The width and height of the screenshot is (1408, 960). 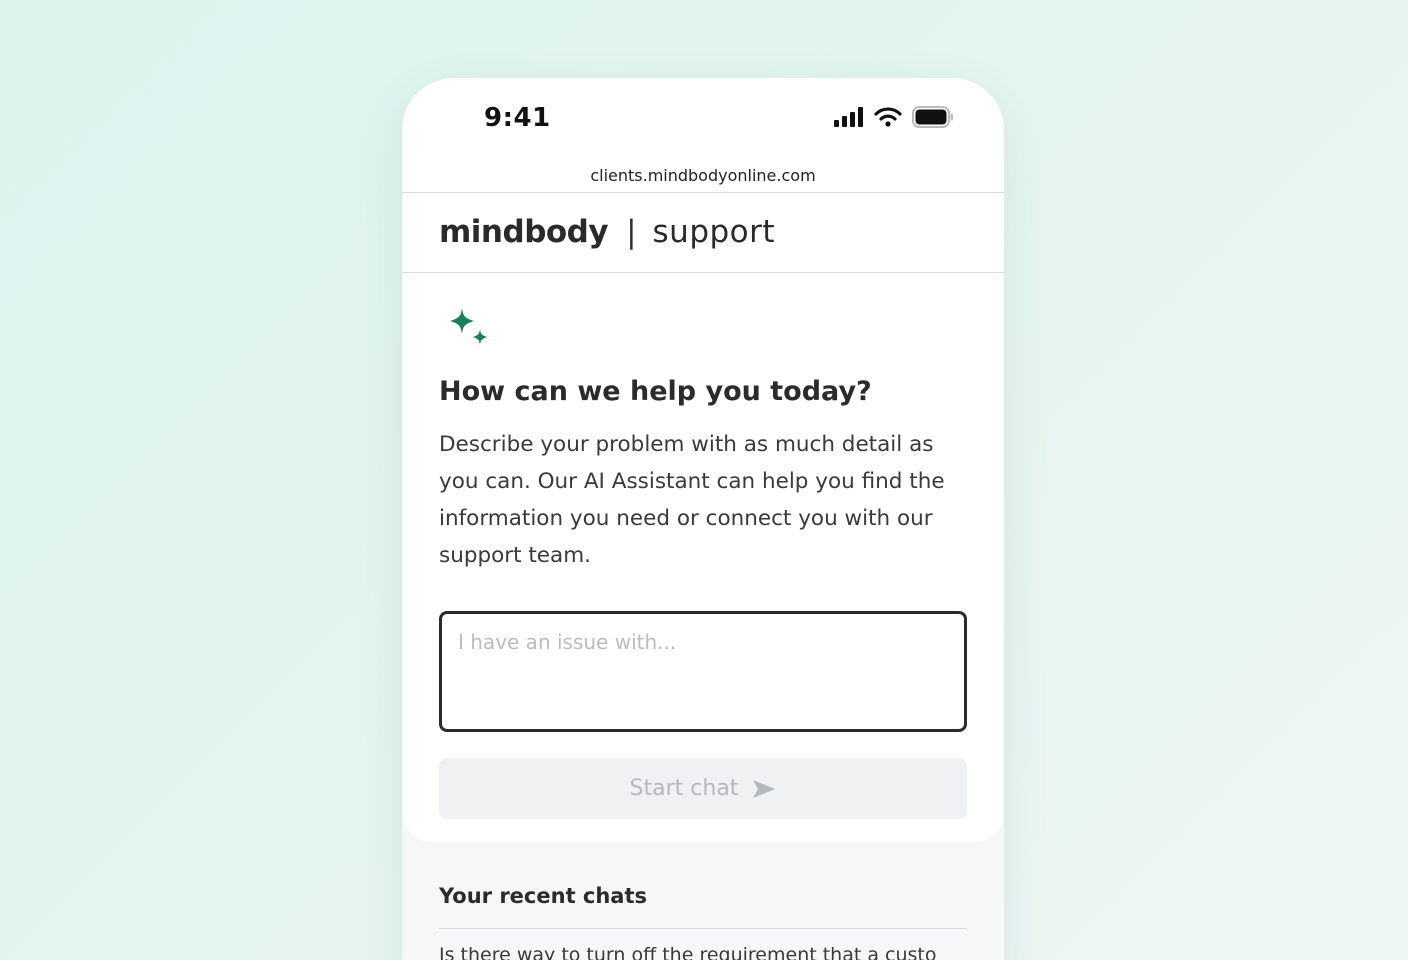 I want to click on header-divider, so click(x=703, y=272).